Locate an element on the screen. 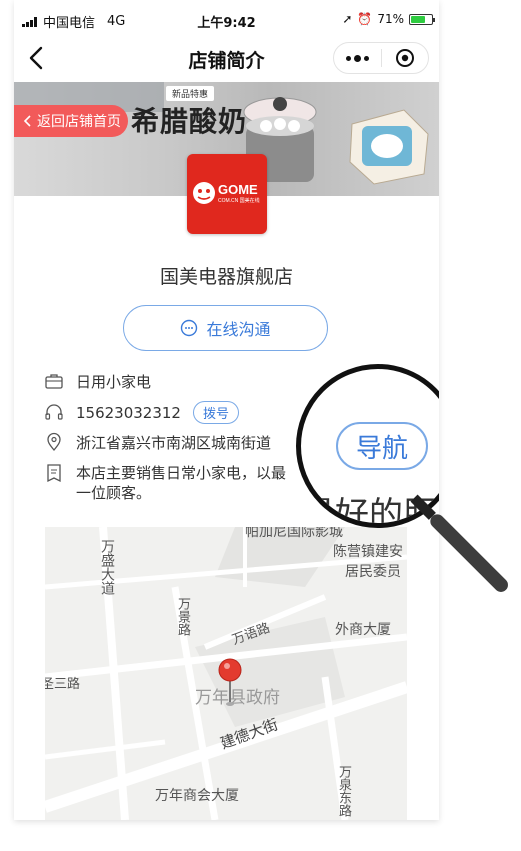  call-button: 拨号 is located at coordinates (215, 412).